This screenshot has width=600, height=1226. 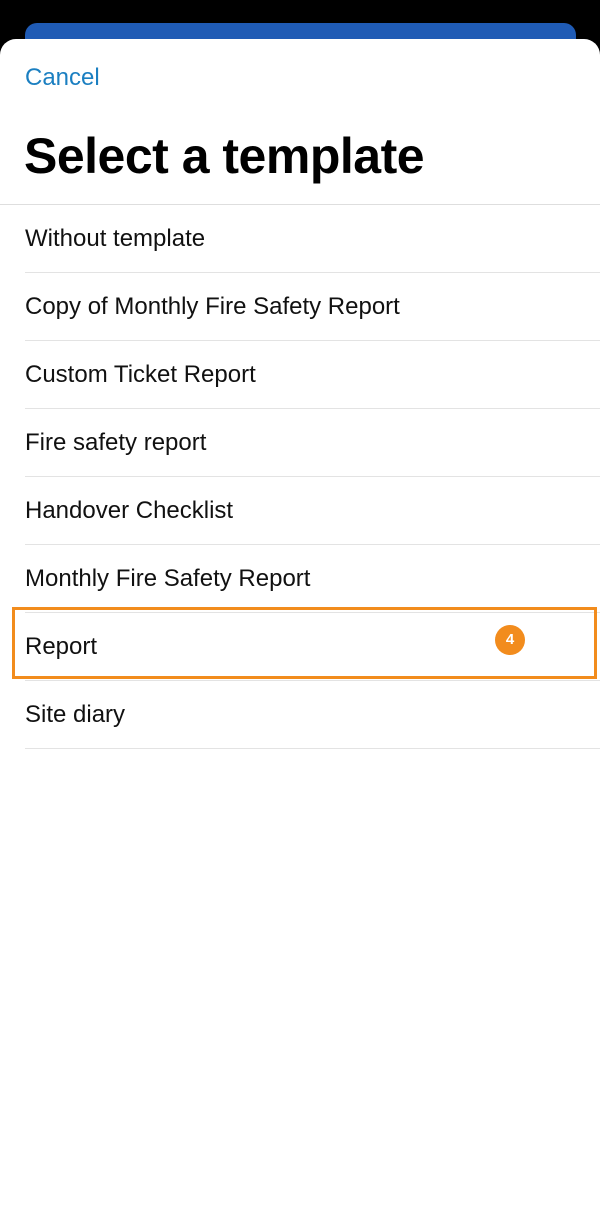 I want to click on cancel-button: Cancel, so click(x=62, y=78).